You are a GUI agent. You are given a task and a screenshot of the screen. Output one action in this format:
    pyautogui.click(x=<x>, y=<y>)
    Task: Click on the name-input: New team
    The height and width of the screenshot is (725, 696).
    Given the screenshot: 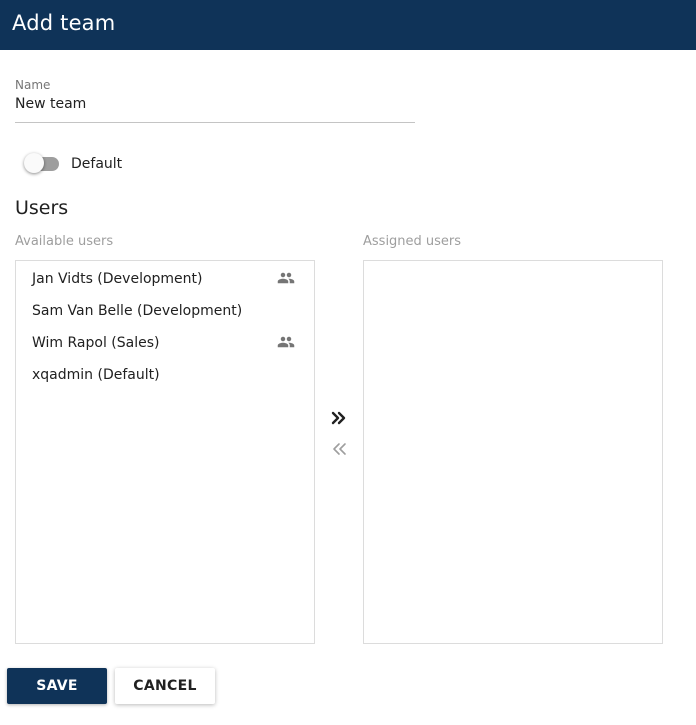 What is the action you would take?
    pyautogui.click(x=50, y=104)
    